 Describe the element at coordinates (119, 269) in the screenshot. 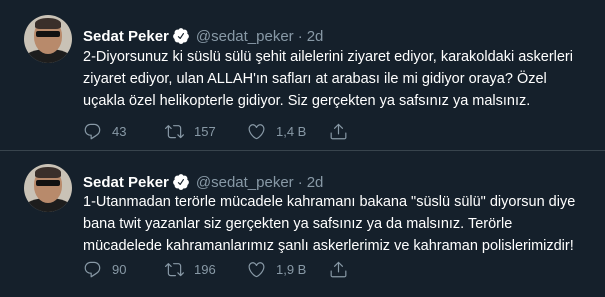

I see `reply-count: 90` at that location.